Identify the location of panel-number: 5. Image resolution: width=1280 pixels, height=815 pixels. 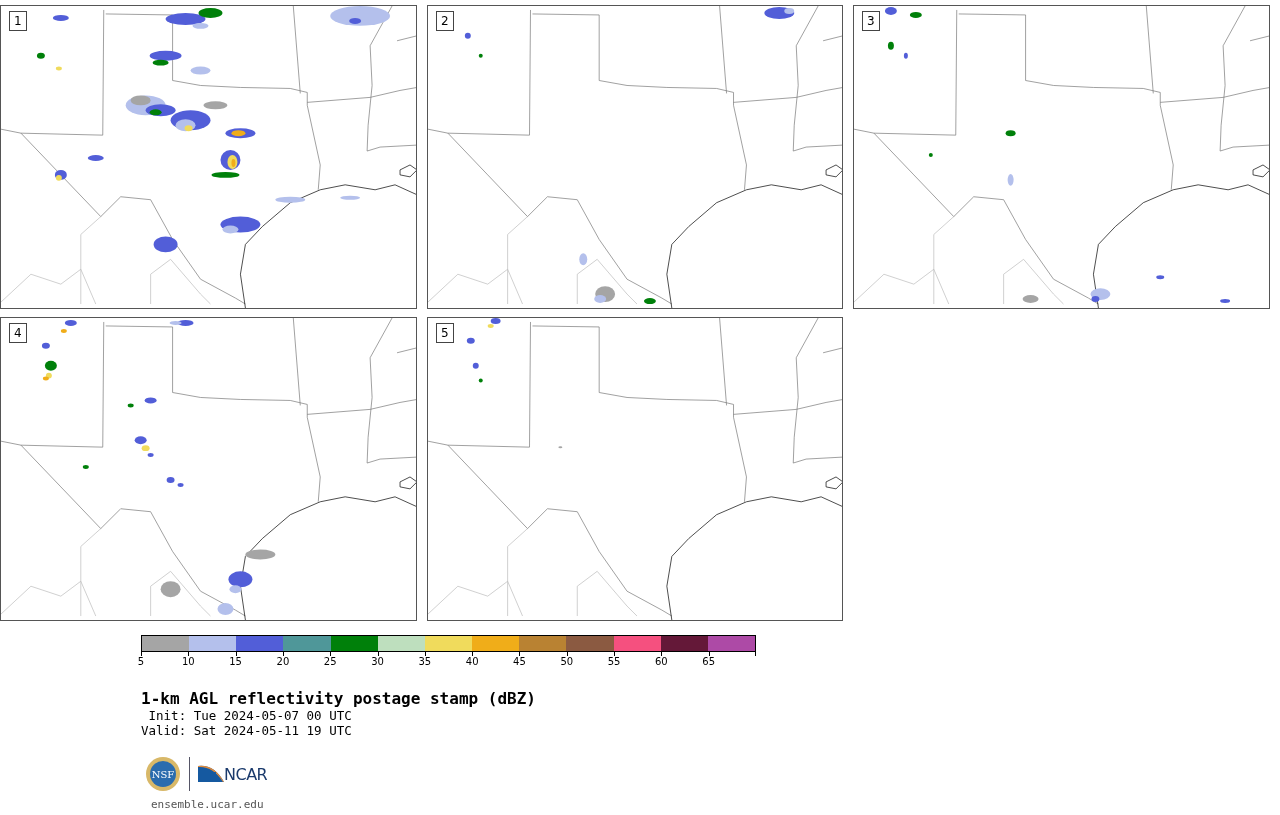
(445, 333).